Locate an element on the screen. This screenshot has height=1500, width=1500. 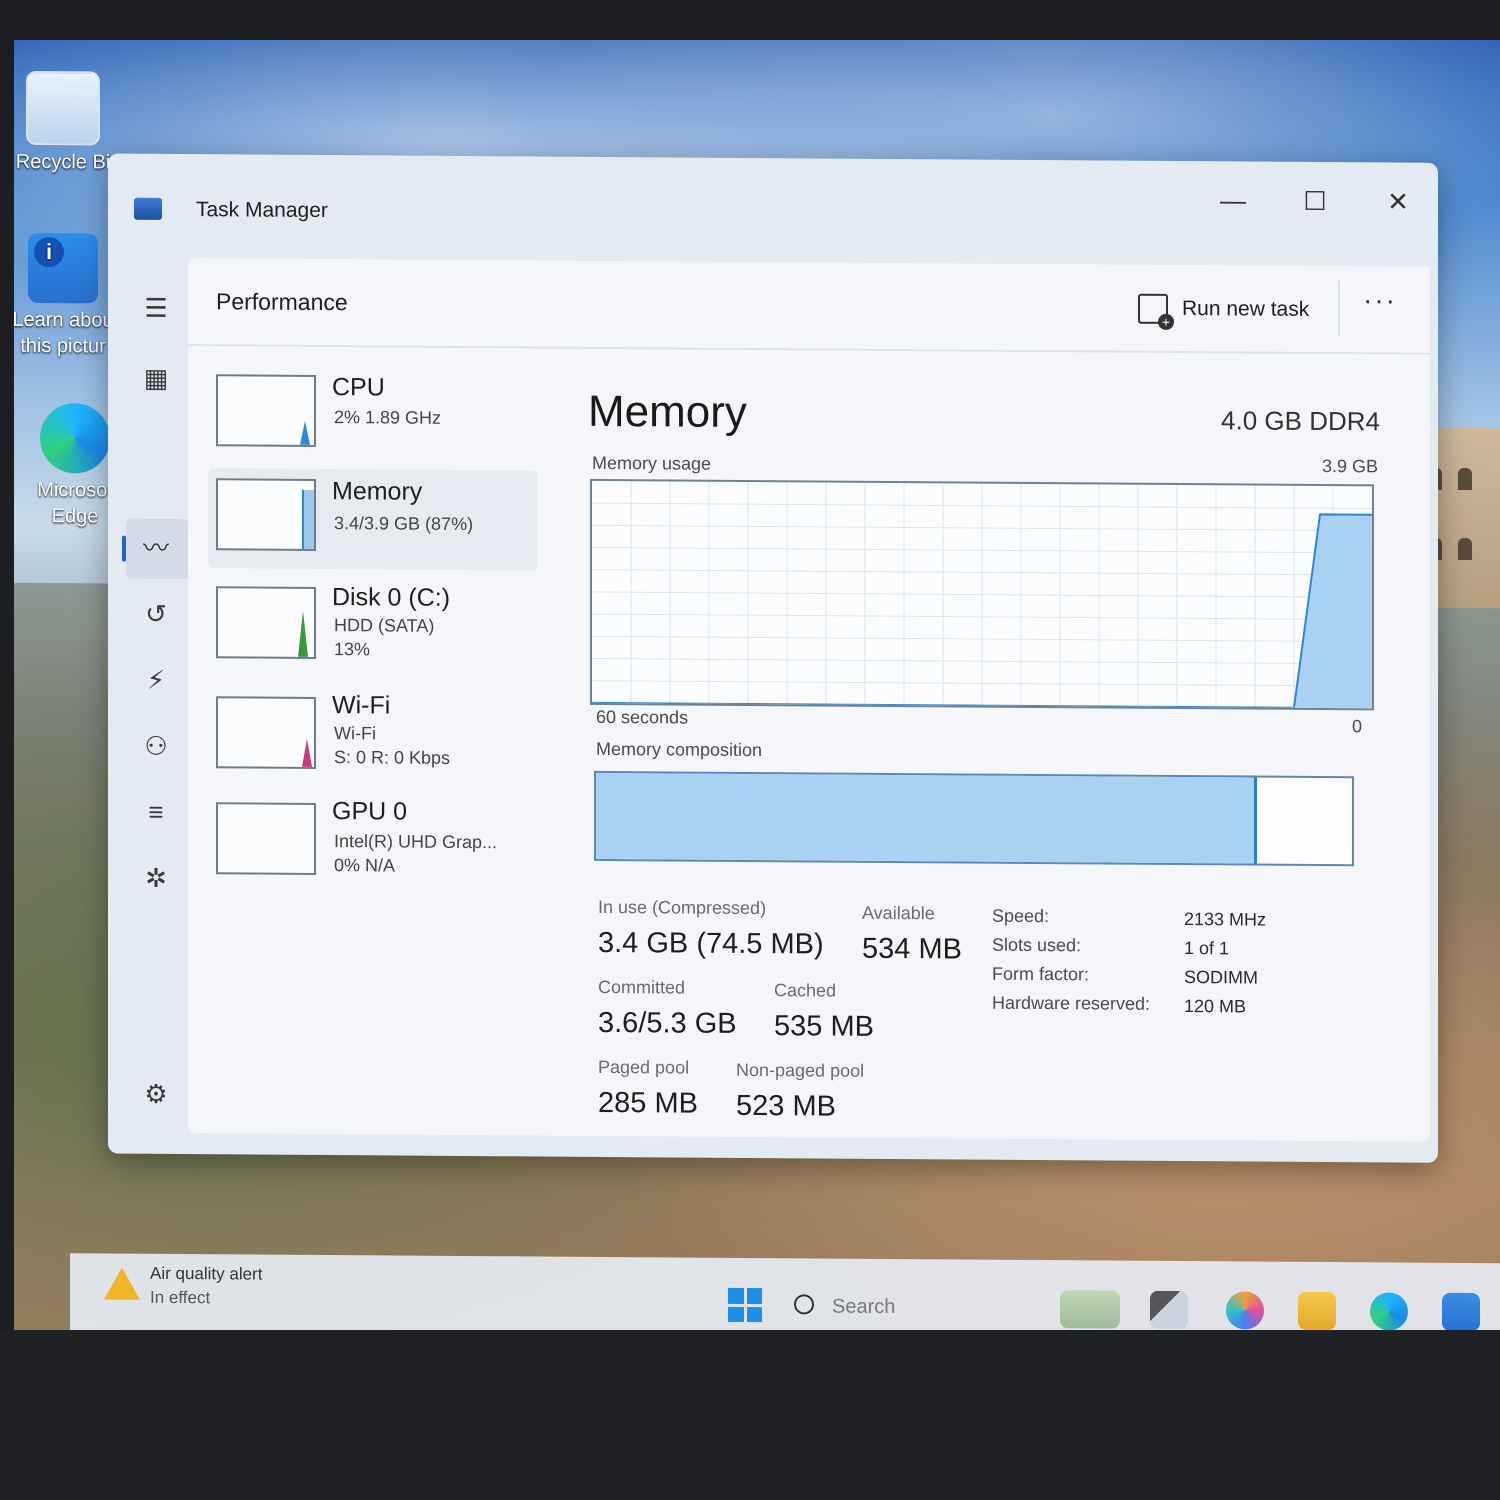
title-bar: Task Manager — ☐ ✕ is located at coordinates (773, 208).